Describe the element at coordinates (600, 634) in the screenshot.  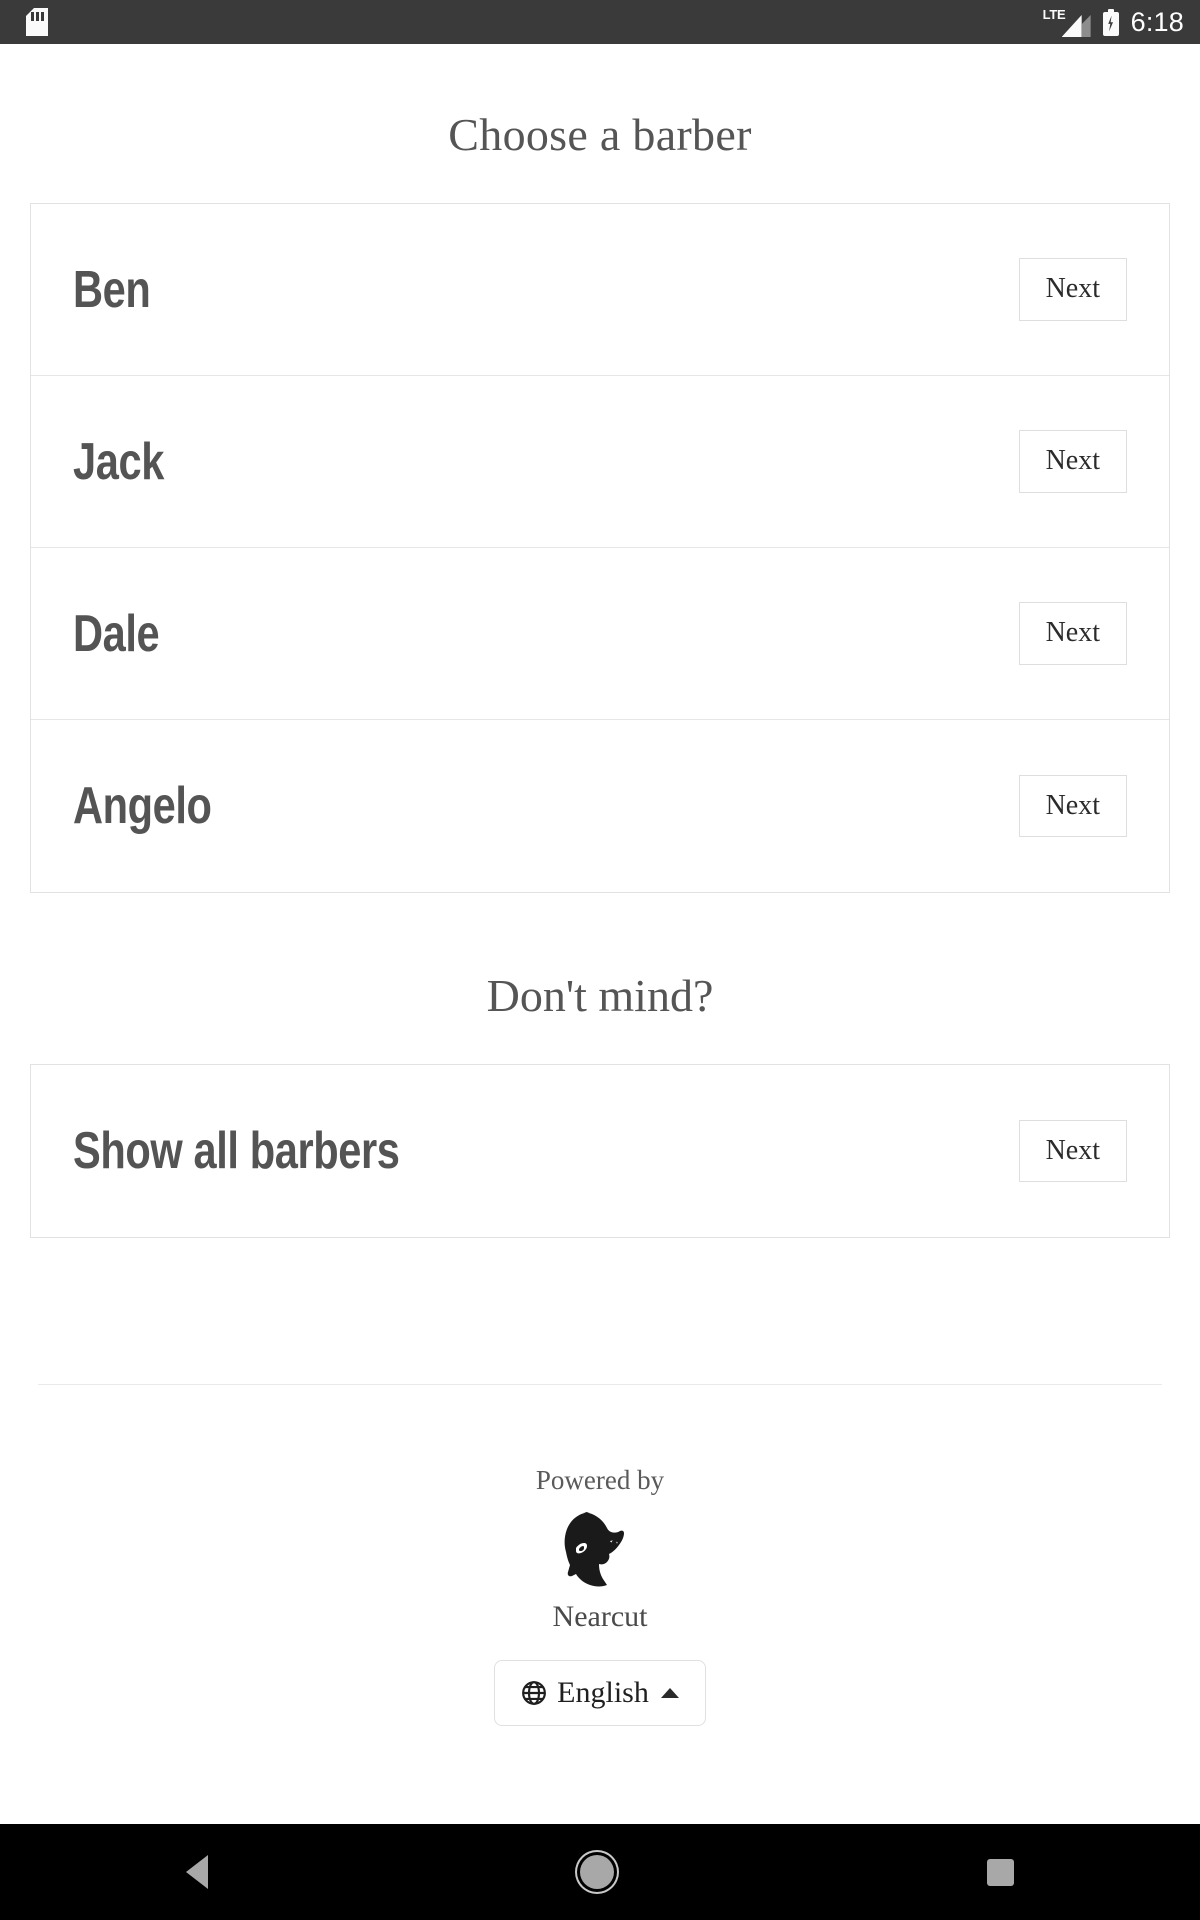
I see `barber-row-dale: Dale Next` at that location.